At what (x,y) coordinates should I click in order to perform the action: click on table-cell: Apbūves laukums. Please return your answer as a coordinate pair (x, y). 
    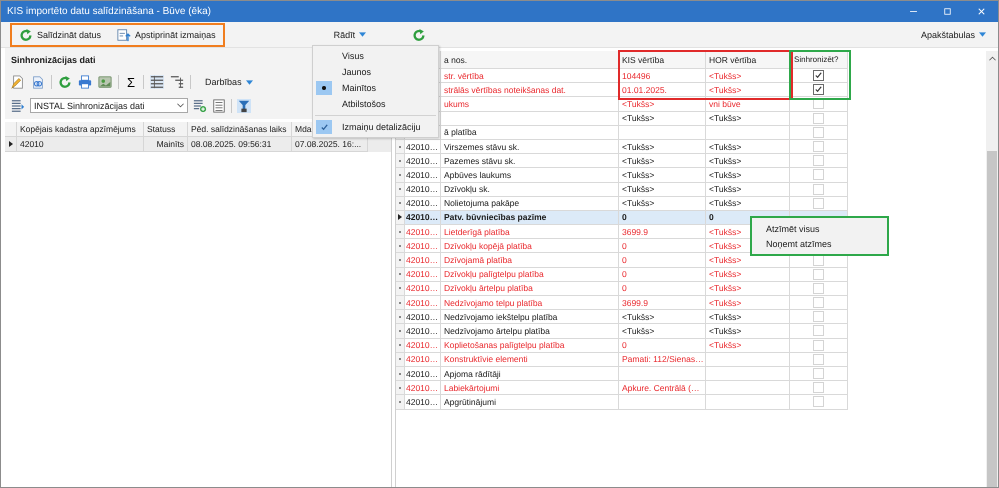
    Looking at the image, I should click on (530, 175).